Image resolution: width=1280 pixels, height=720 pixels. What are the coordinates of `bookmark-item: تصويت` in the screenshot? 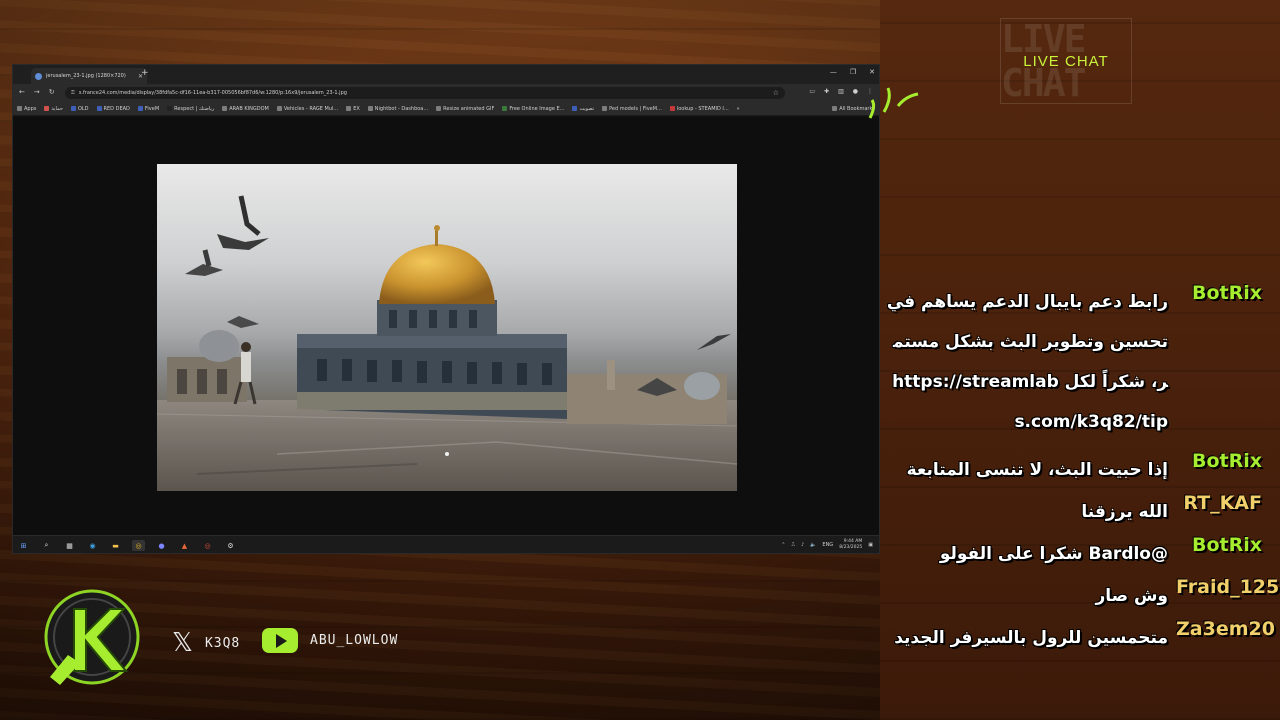 It's located at (583, 109).